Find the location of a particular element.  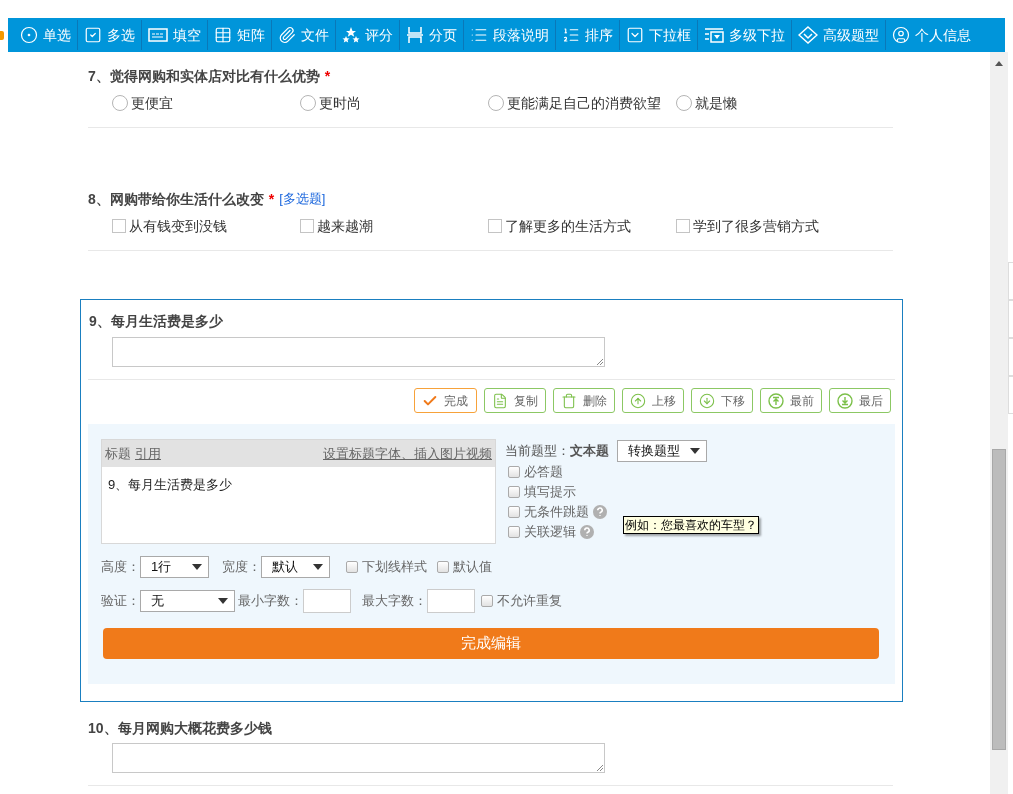

min-length-field is located at coordinates (327, 601).